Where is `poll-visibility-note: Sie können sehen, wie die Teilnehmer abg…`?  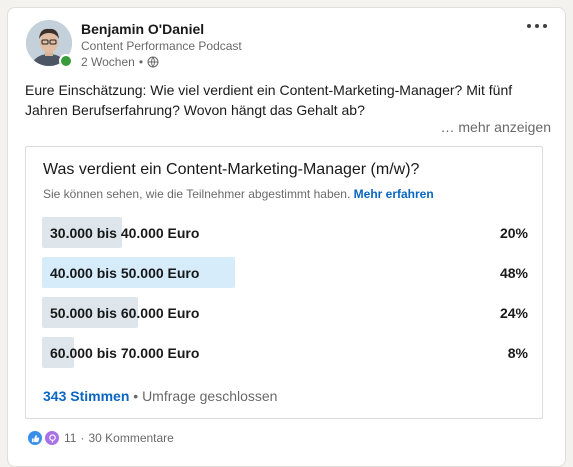 poll-visibility-note: Sie können sehen, wie die Teilnehmer abg… is located at coordinates (238, 194).